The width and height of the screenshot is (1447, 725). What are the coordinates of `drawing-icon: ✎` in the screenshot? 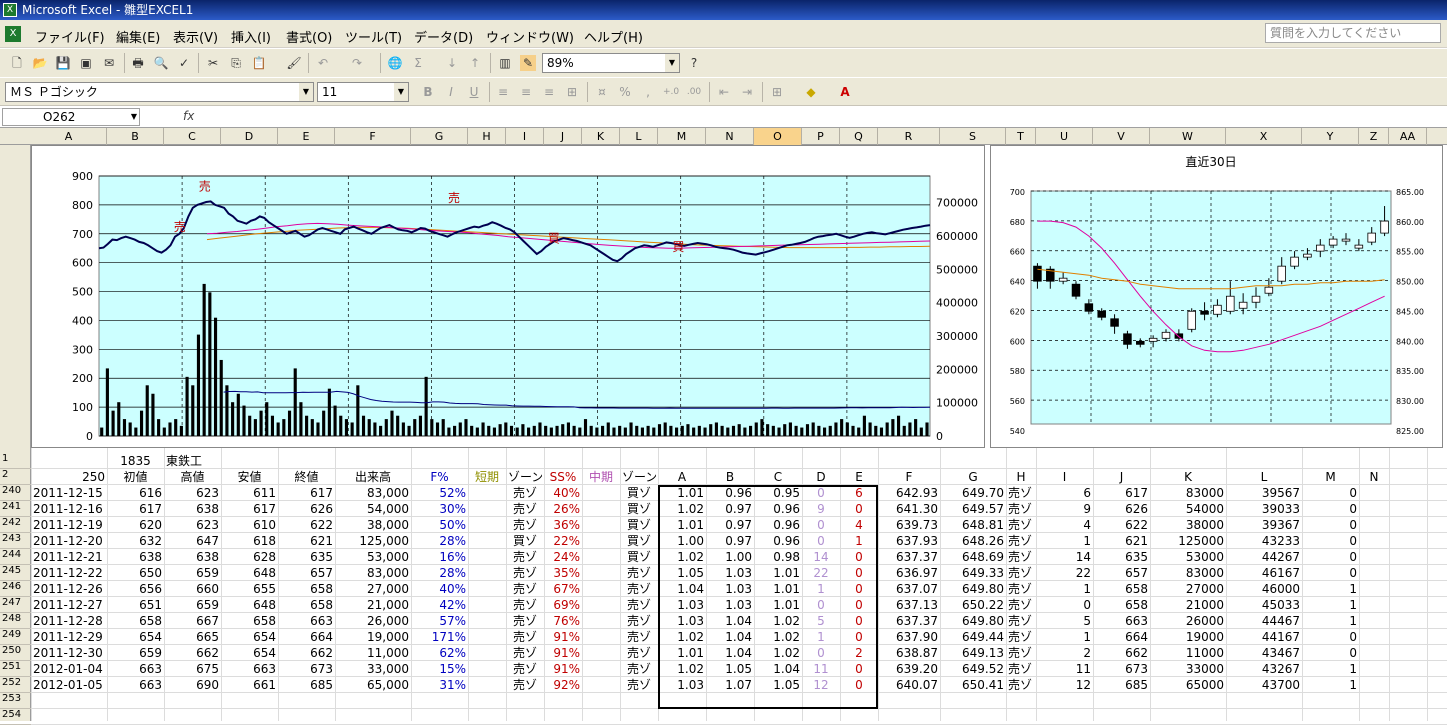 It's located at (528, 63).